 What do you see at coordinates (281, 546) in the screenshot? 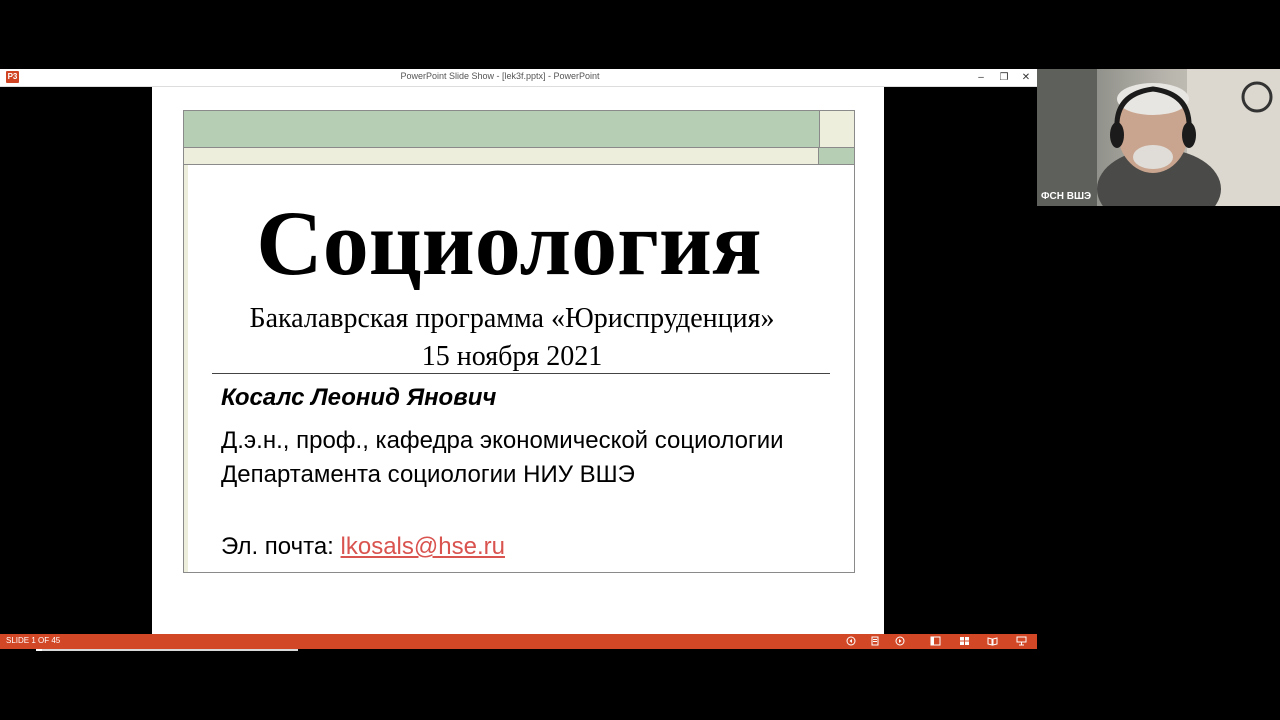
I see `email-label: Эл. почта:` at bounding box center [281, 546].